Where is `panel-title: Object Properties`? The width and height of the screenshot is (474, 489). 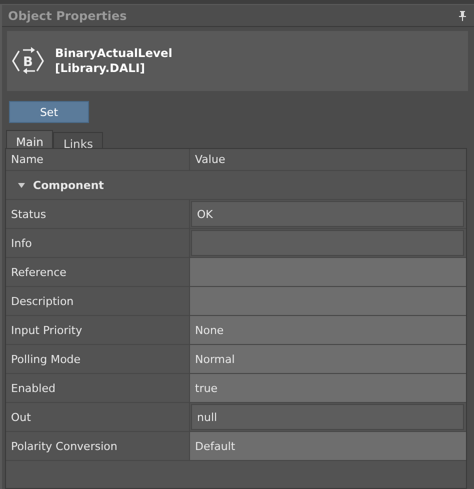
panel-title: Object Properties is located at coordinates (67, 15).